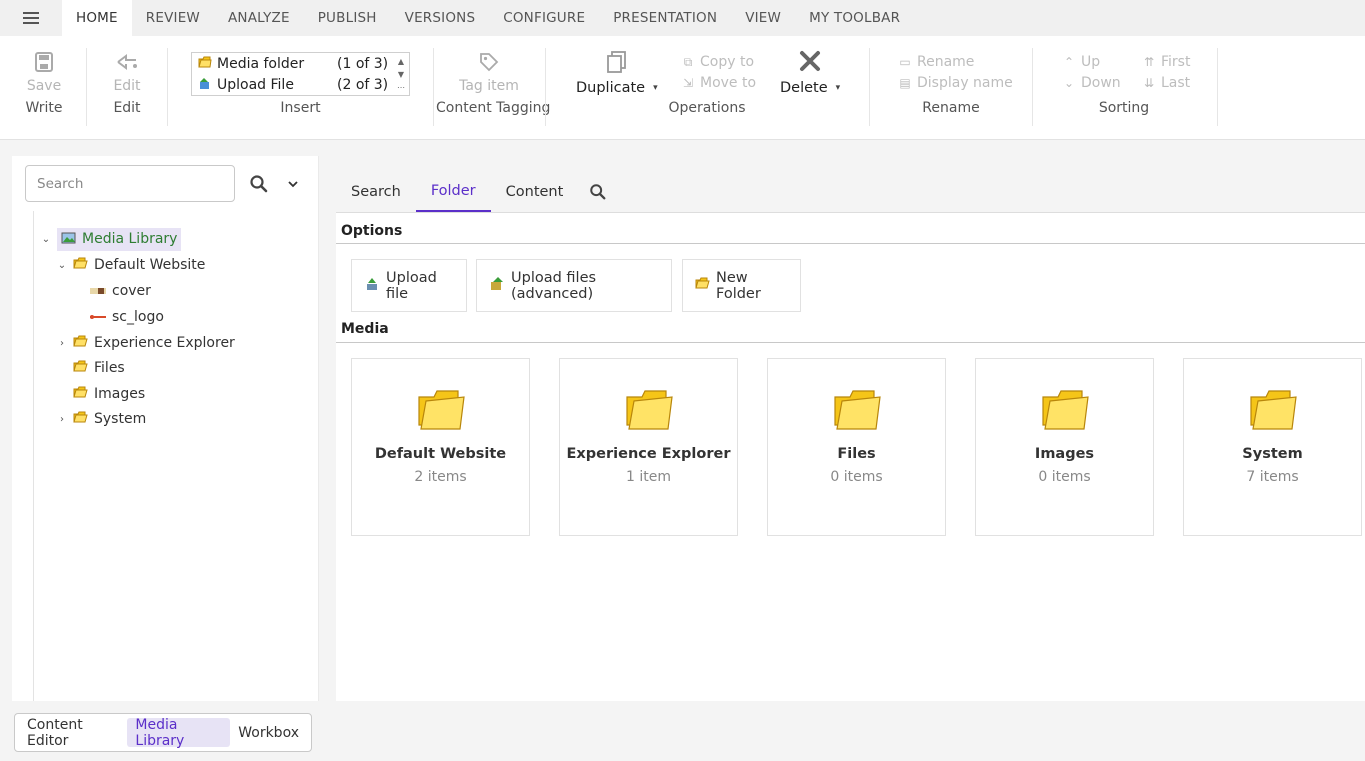  What do you see at coordinates (810, 65) in the screenshot?
I see `delete-icon` at bounding box center [810, 65].